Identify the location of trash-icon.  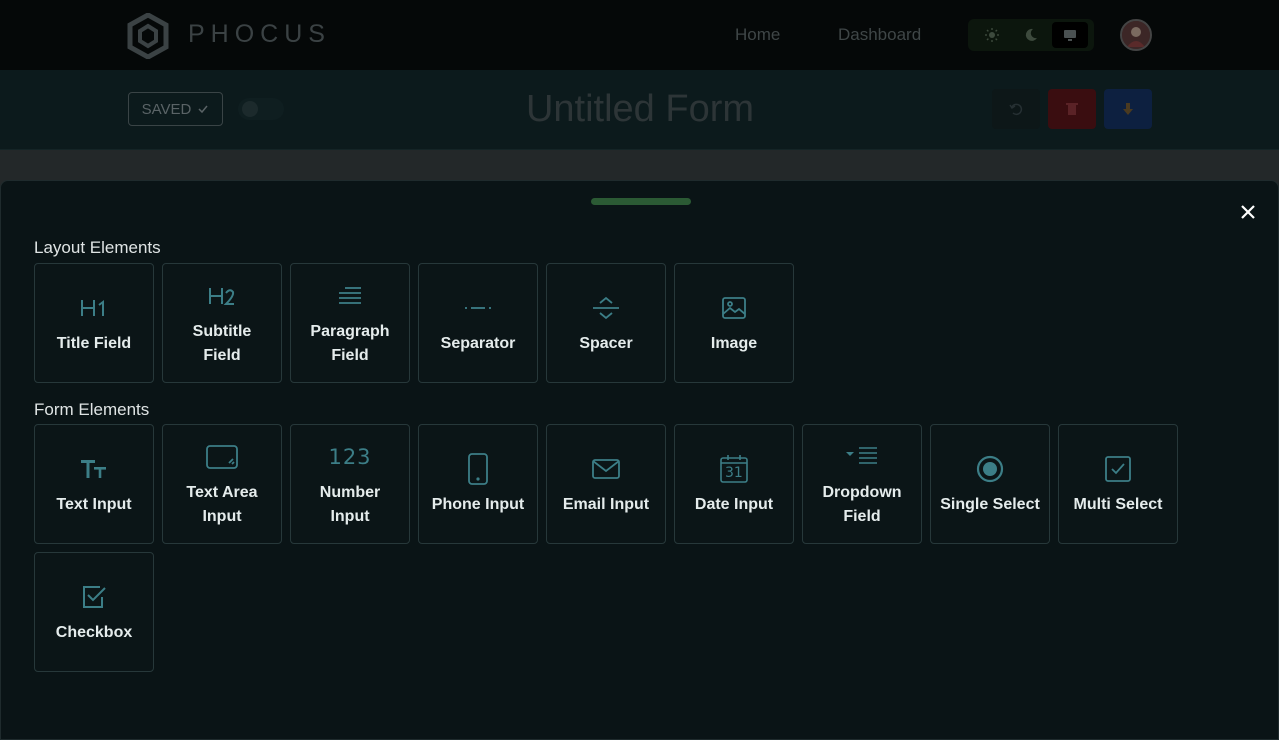
(1072, 109).